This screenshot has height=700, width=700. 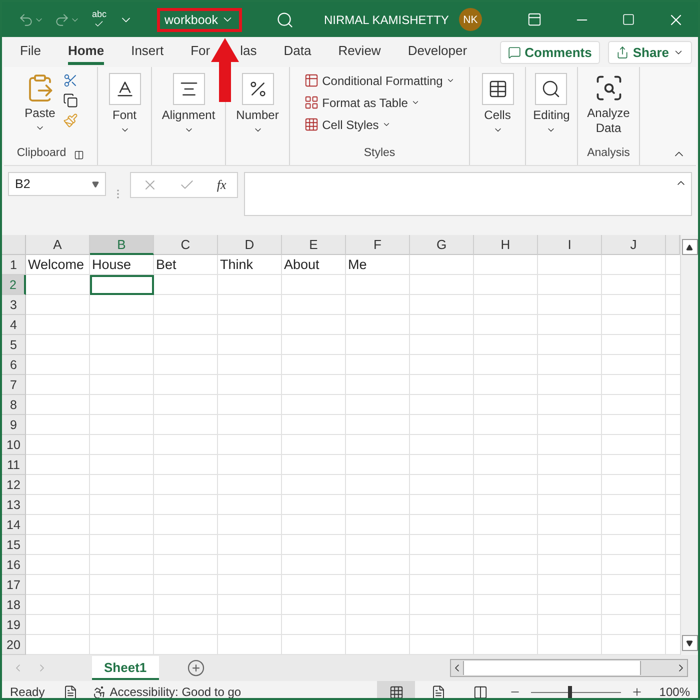 What do you see at coordinates (57, 184) in the screenshot?
I see `name-box: B2` at bounding box center [57, 184].